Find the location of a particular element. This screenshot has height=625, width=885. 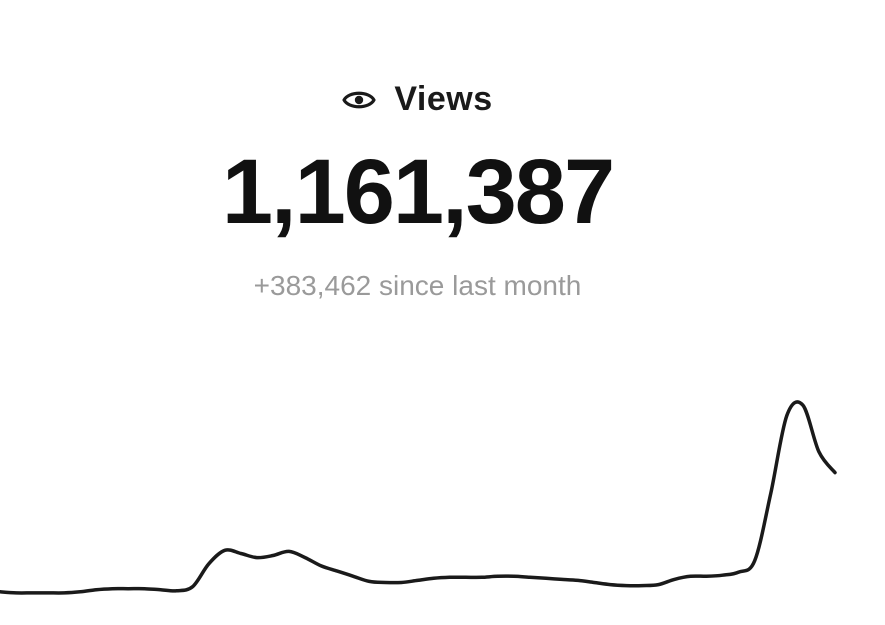

card-header: Views is located at coordinates (417, 99).